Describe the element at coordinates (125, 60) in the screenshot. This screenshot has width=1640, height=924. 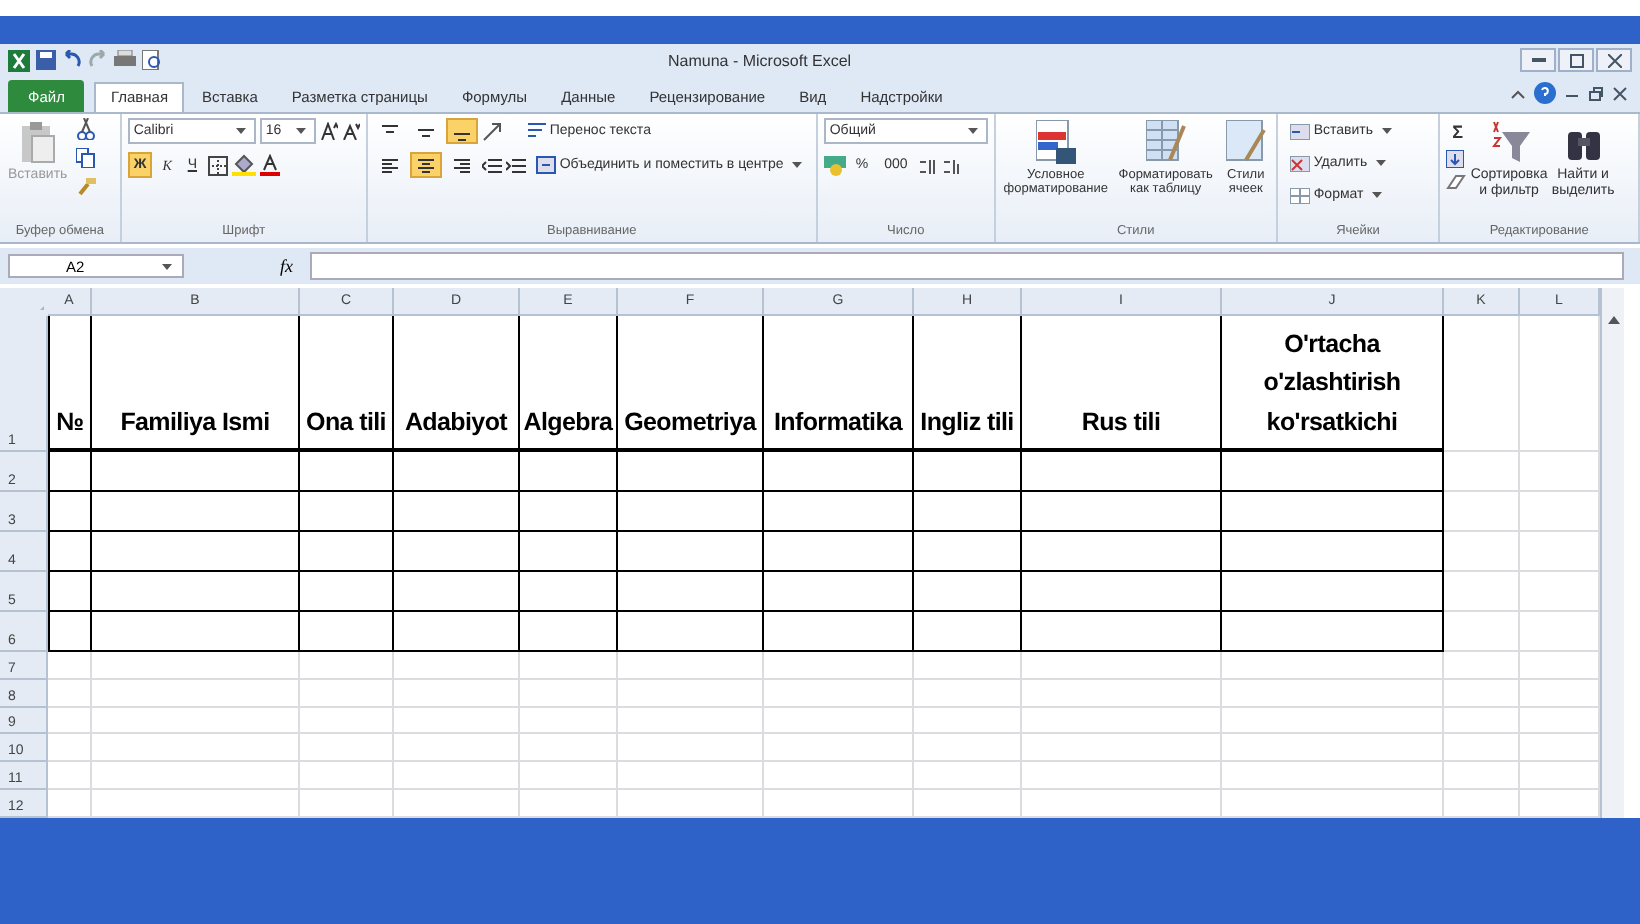
I see `printer-icon` at that location.